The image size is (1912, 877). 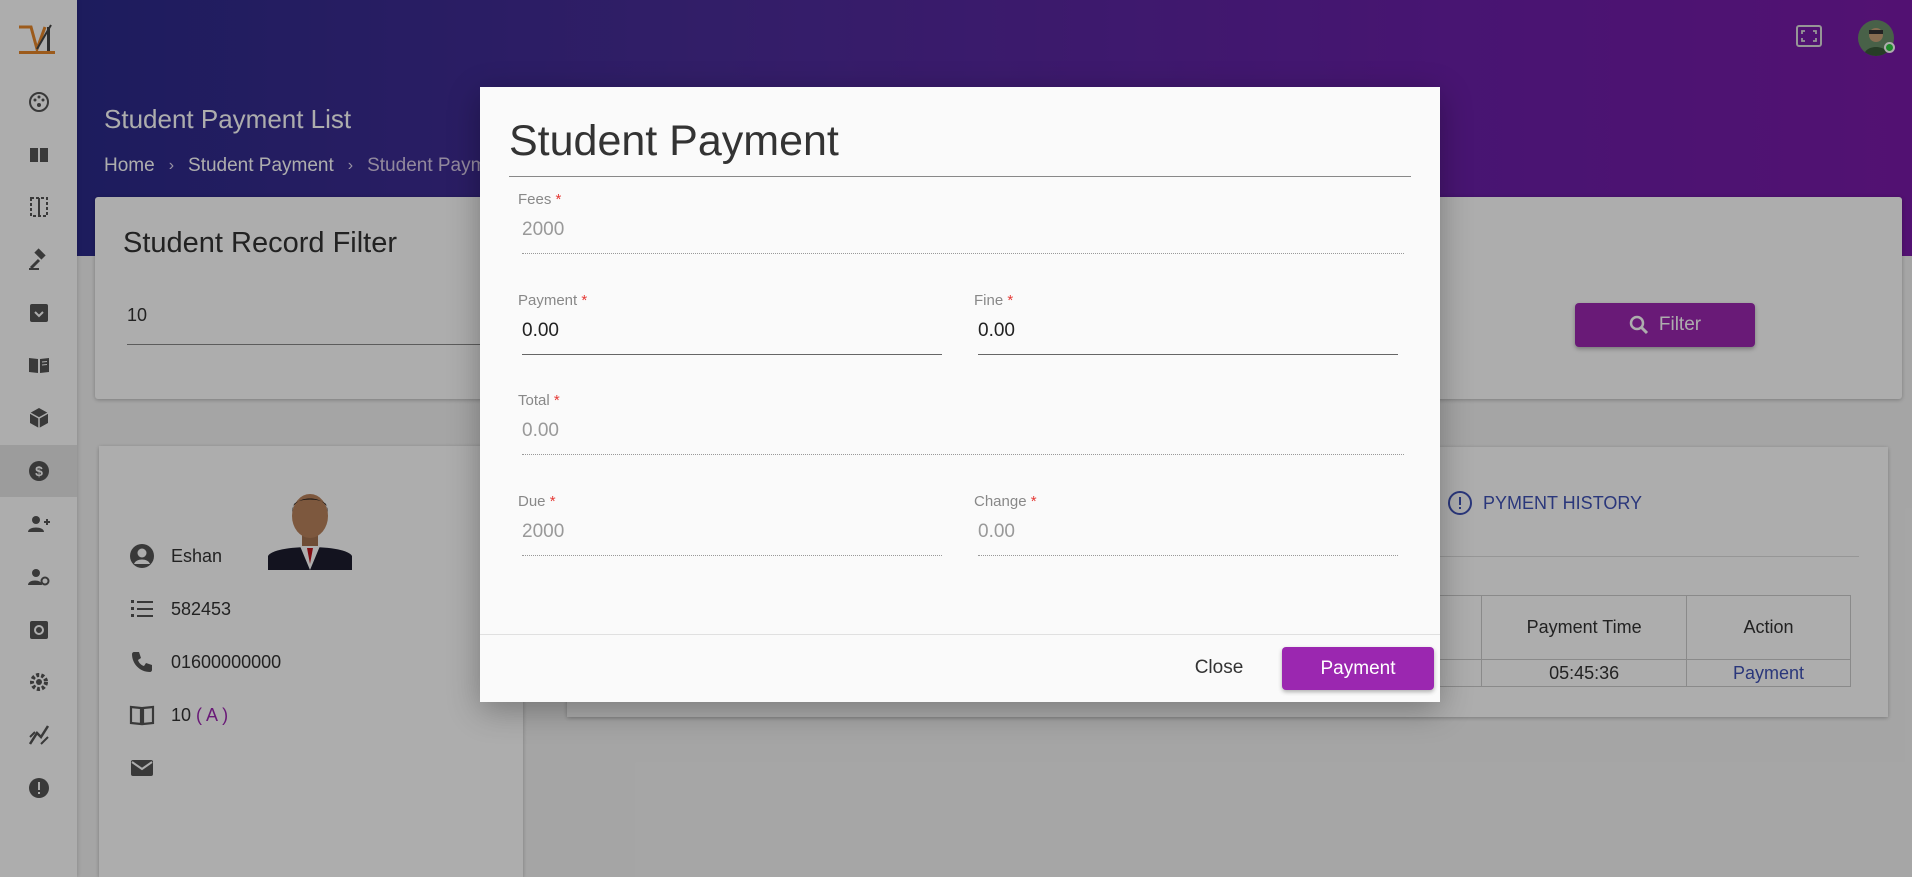 What do you see at coordinates (996, 531) in the screenshot?
I see `change-value: 0.00` at bounding box center [996, 531].